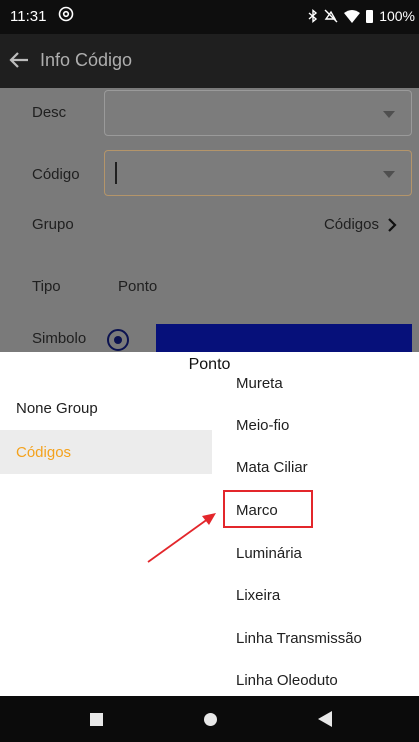 The width and height of the screenshot is (419, 742). Describe the element at coordinates (269, 553) in the screenshot. I see `code-item-label: Luminária` at that location.